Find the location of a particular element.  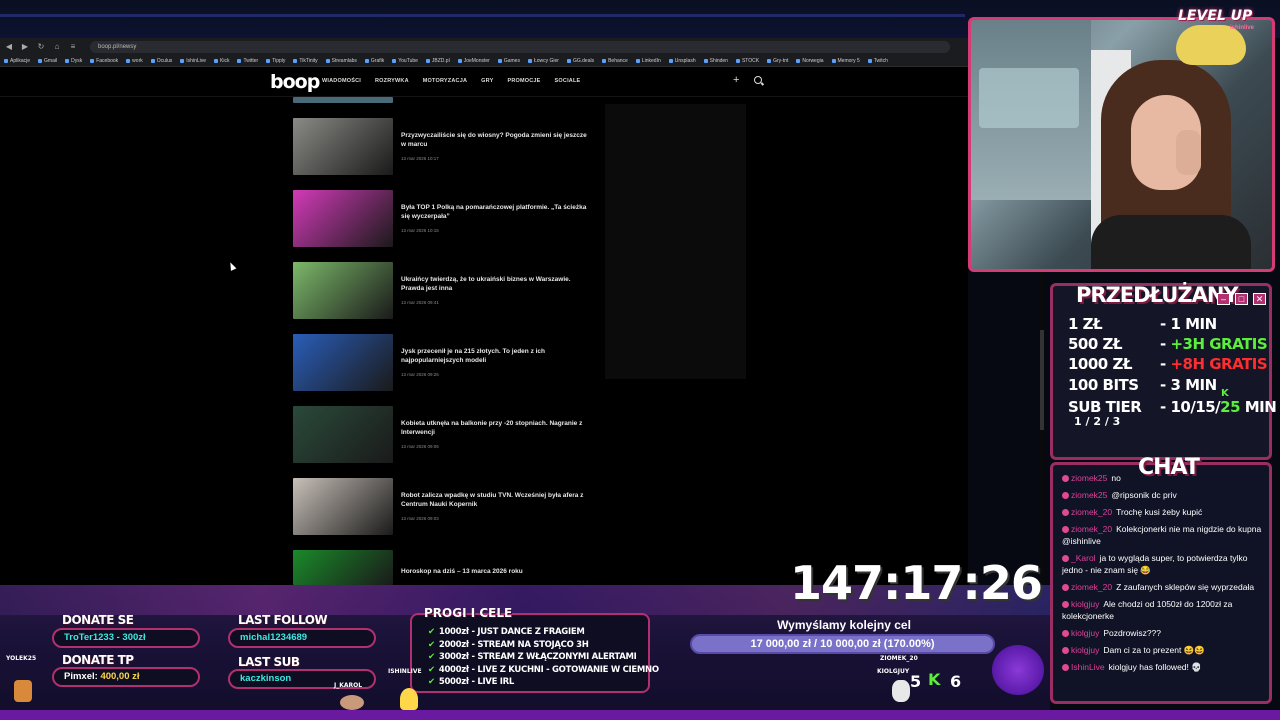

bookmark-item: Shinden is located at coordinates (715, 61).